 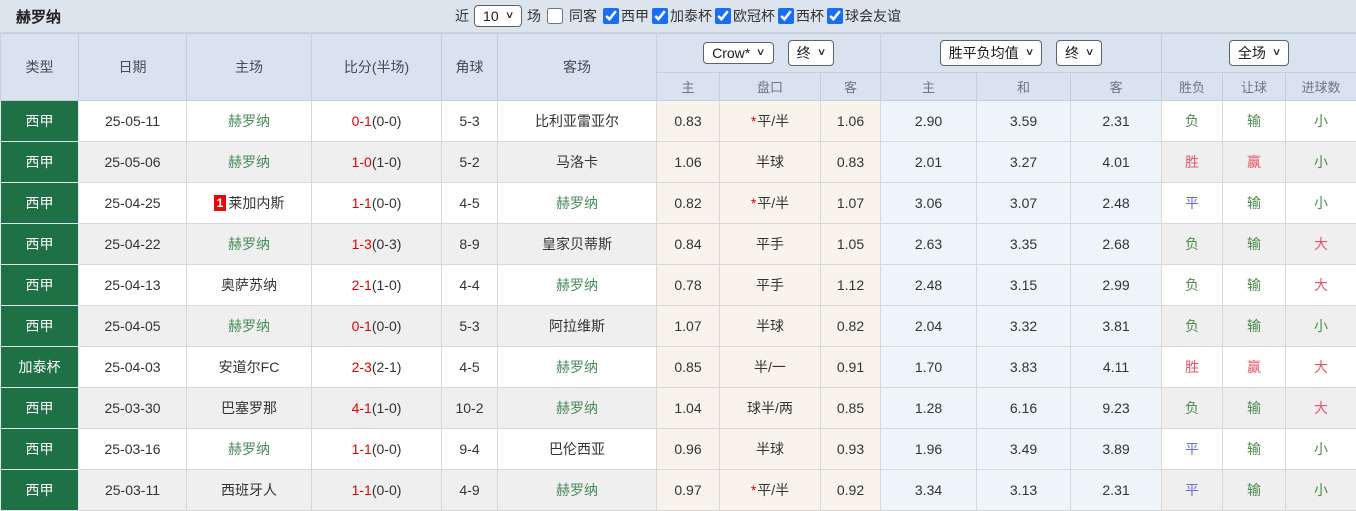 I want to click on scope-select: 全场∨, so click(x=1259, y=53).